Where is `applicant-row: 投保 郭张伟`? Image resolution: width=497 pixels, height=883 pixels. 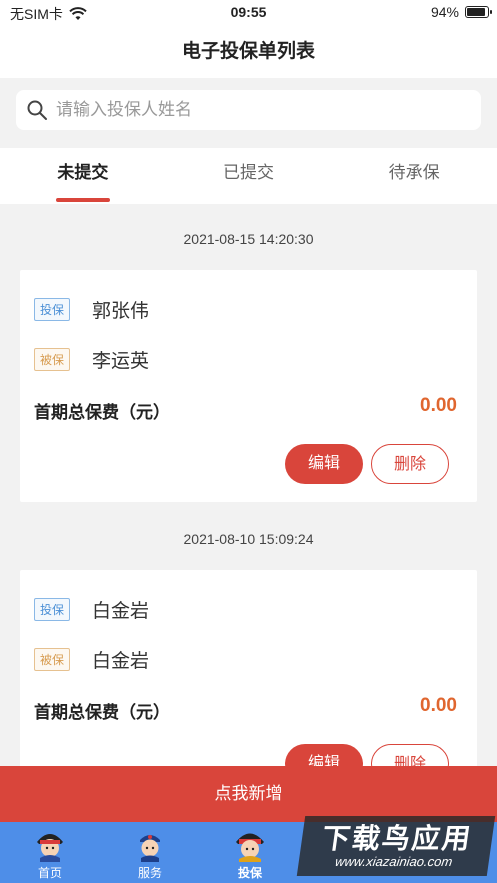 applicant-row: 投保 郭张伟 is located at coordinates (91, 309).